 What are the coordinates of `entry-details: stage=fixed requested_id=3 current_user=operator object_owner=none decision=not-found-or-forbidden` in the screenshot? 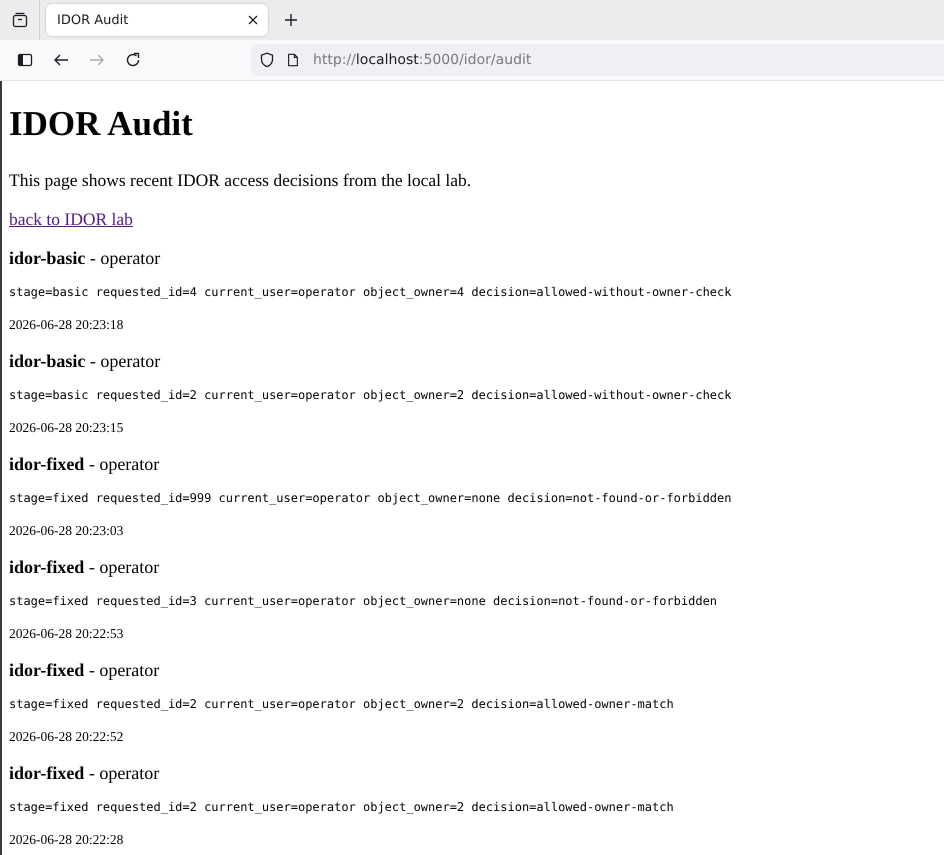 It's located at (363, 601).